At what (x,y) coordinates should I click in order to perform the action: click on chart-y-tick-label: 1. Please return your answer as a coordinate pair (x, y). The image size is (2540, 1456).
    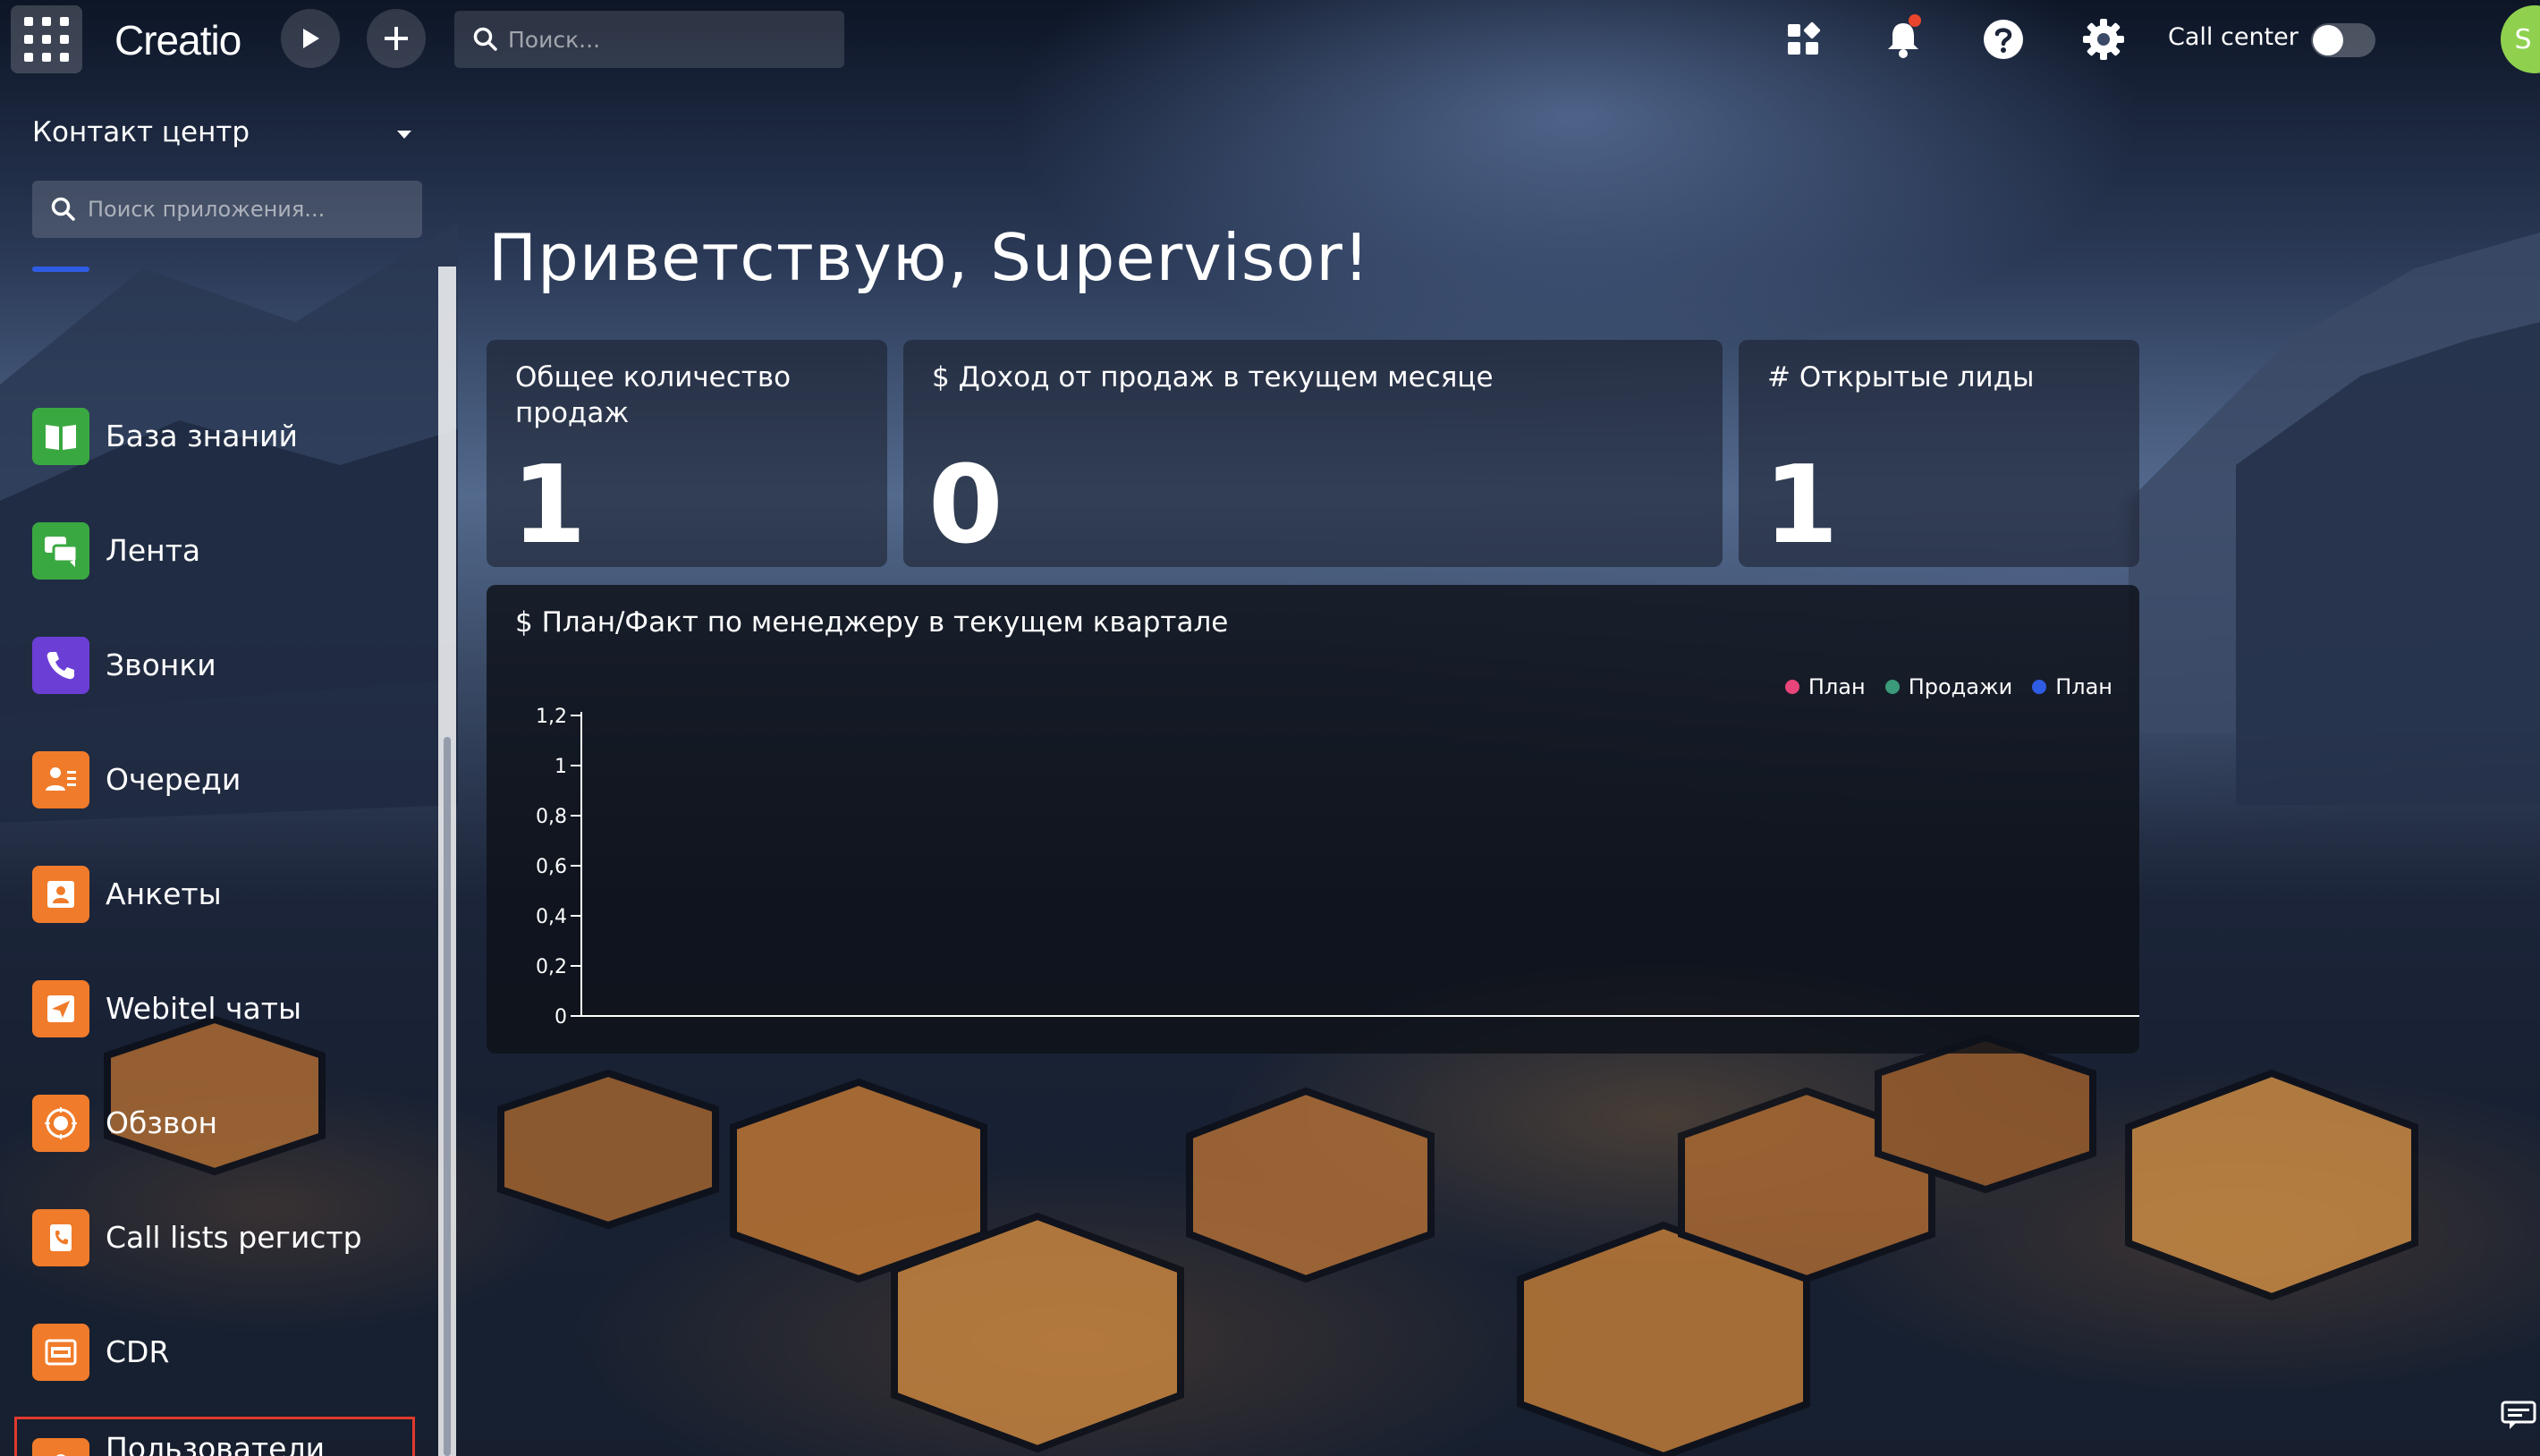
    Looking at the image, I should click on (561, 767).